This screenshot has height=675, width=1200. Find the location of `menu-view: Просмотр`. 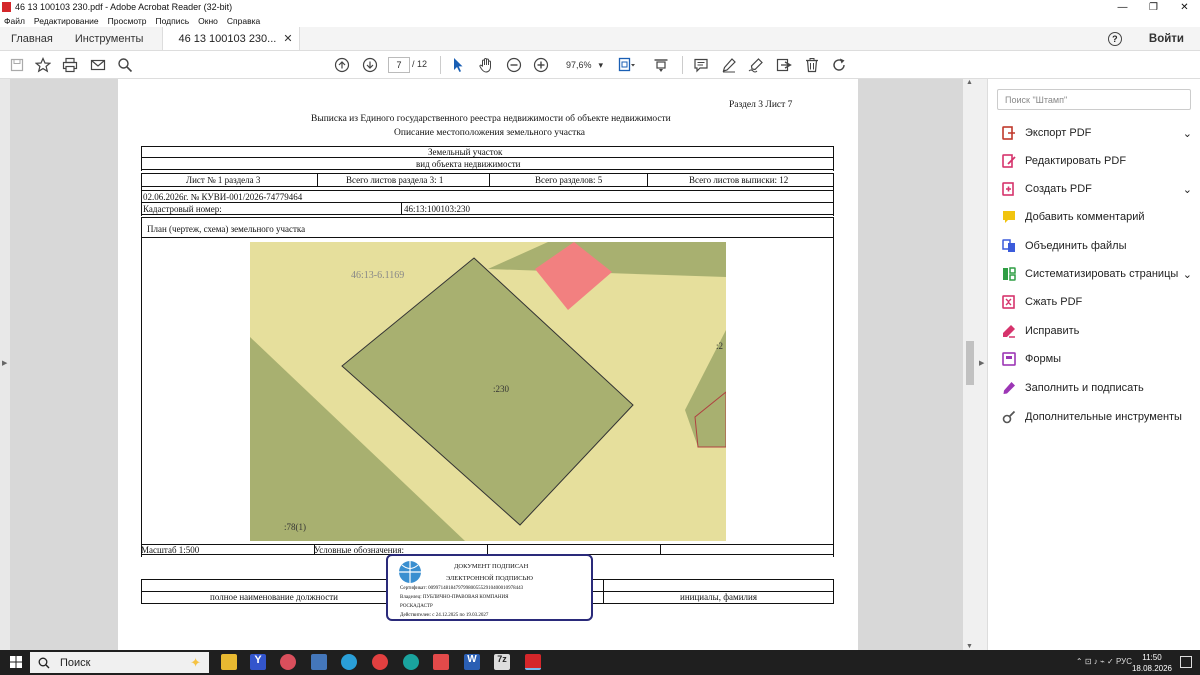

menu-view: Просмотр is located at coordinates (127, 21).